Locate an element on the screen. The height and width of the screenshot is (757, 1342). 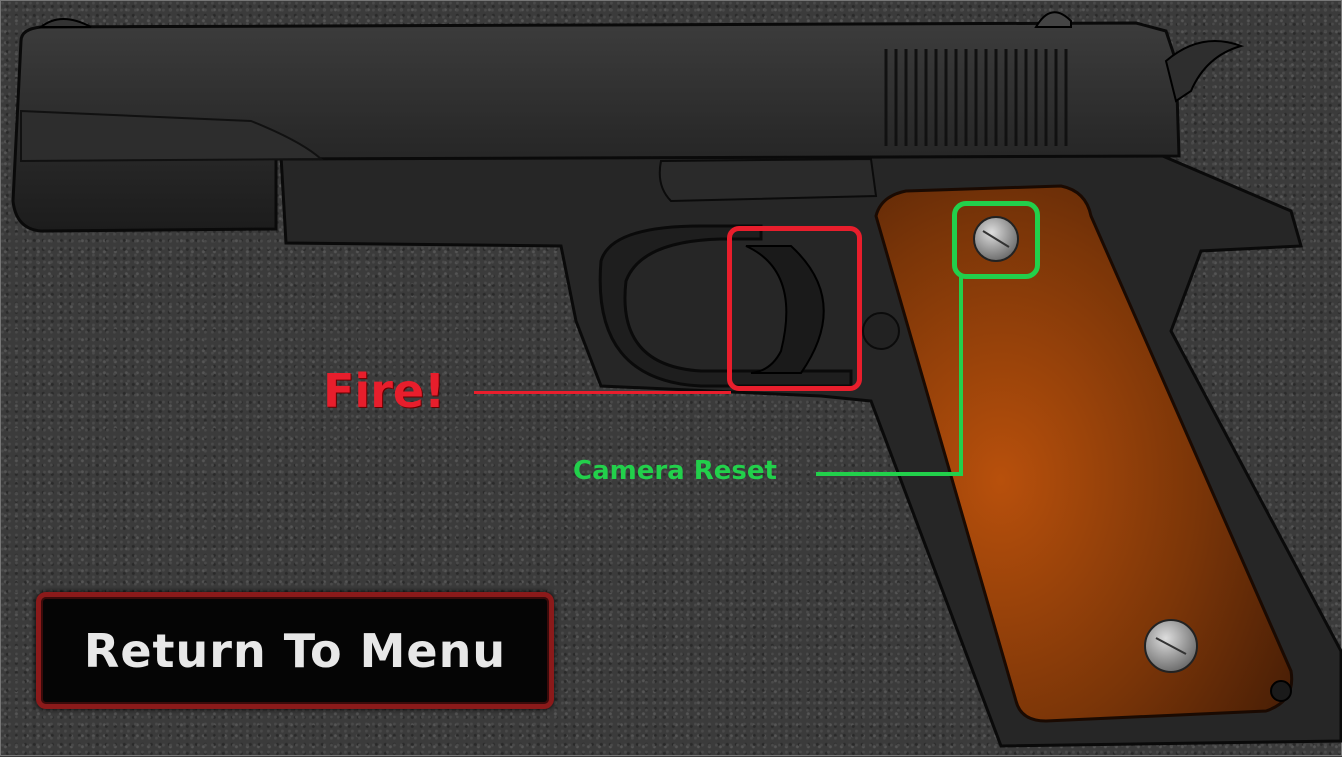
return-to-menu-button: Return To Menu is located at coordinates (295, 650).